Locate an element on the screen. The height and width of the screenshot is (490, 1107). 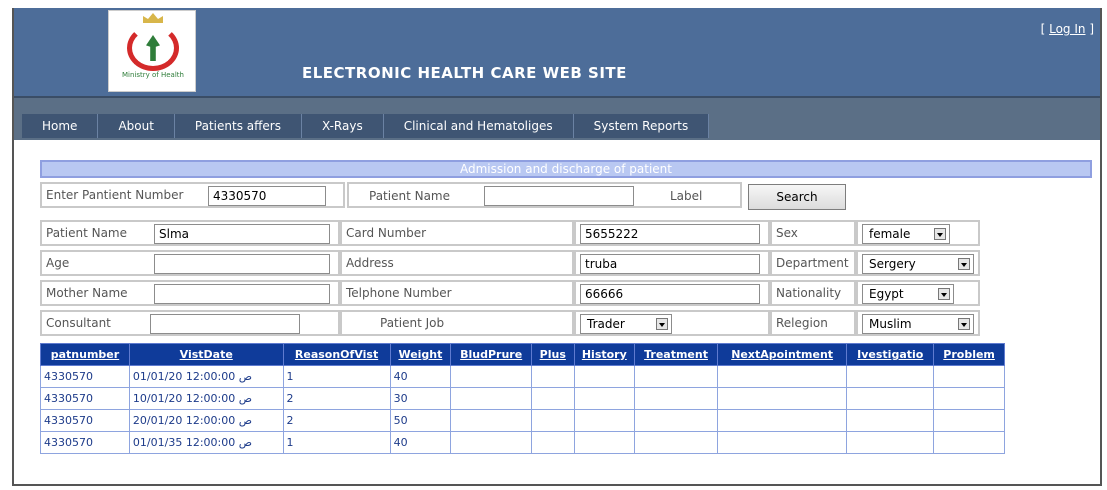
section-title: Admission and discharge of patient is located at coordinates (566, 169).